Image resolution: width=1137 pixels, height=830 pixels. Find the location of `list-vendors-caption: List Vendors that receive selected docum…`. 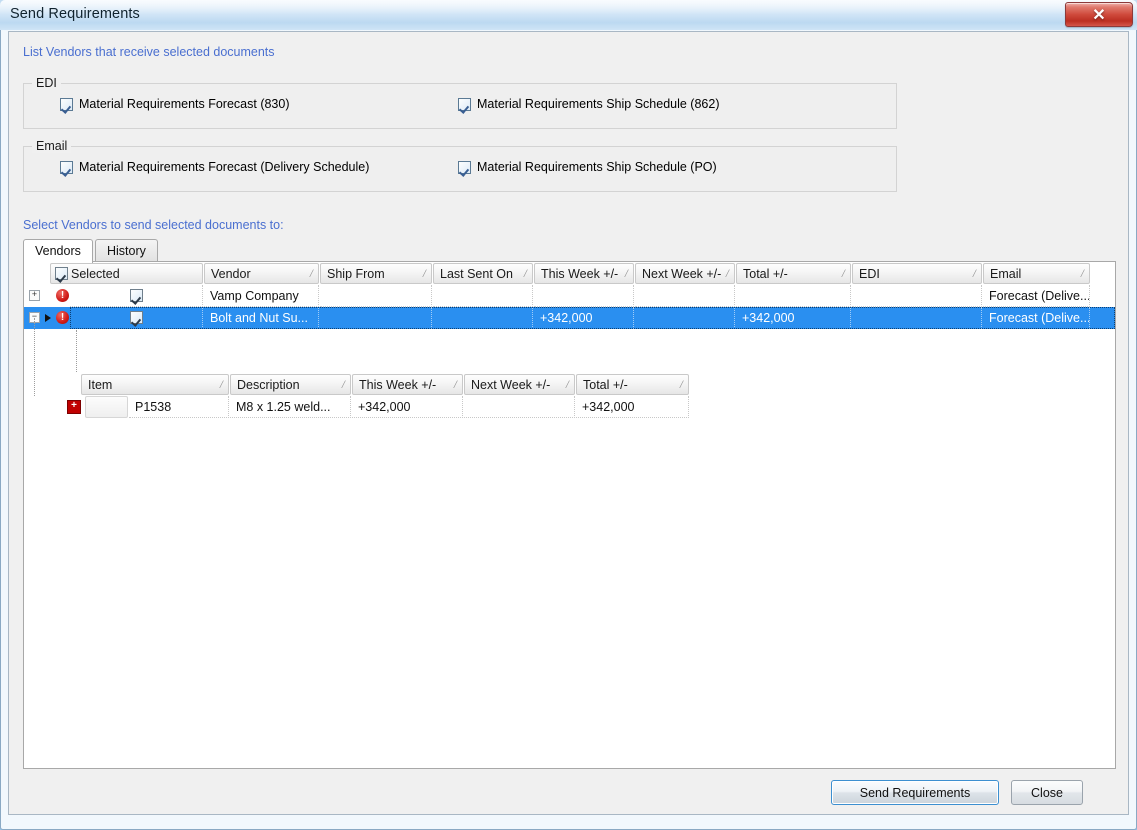

list-vendors-caption: List Vendors that receive selected docum… is located at coordinates (149, 52).